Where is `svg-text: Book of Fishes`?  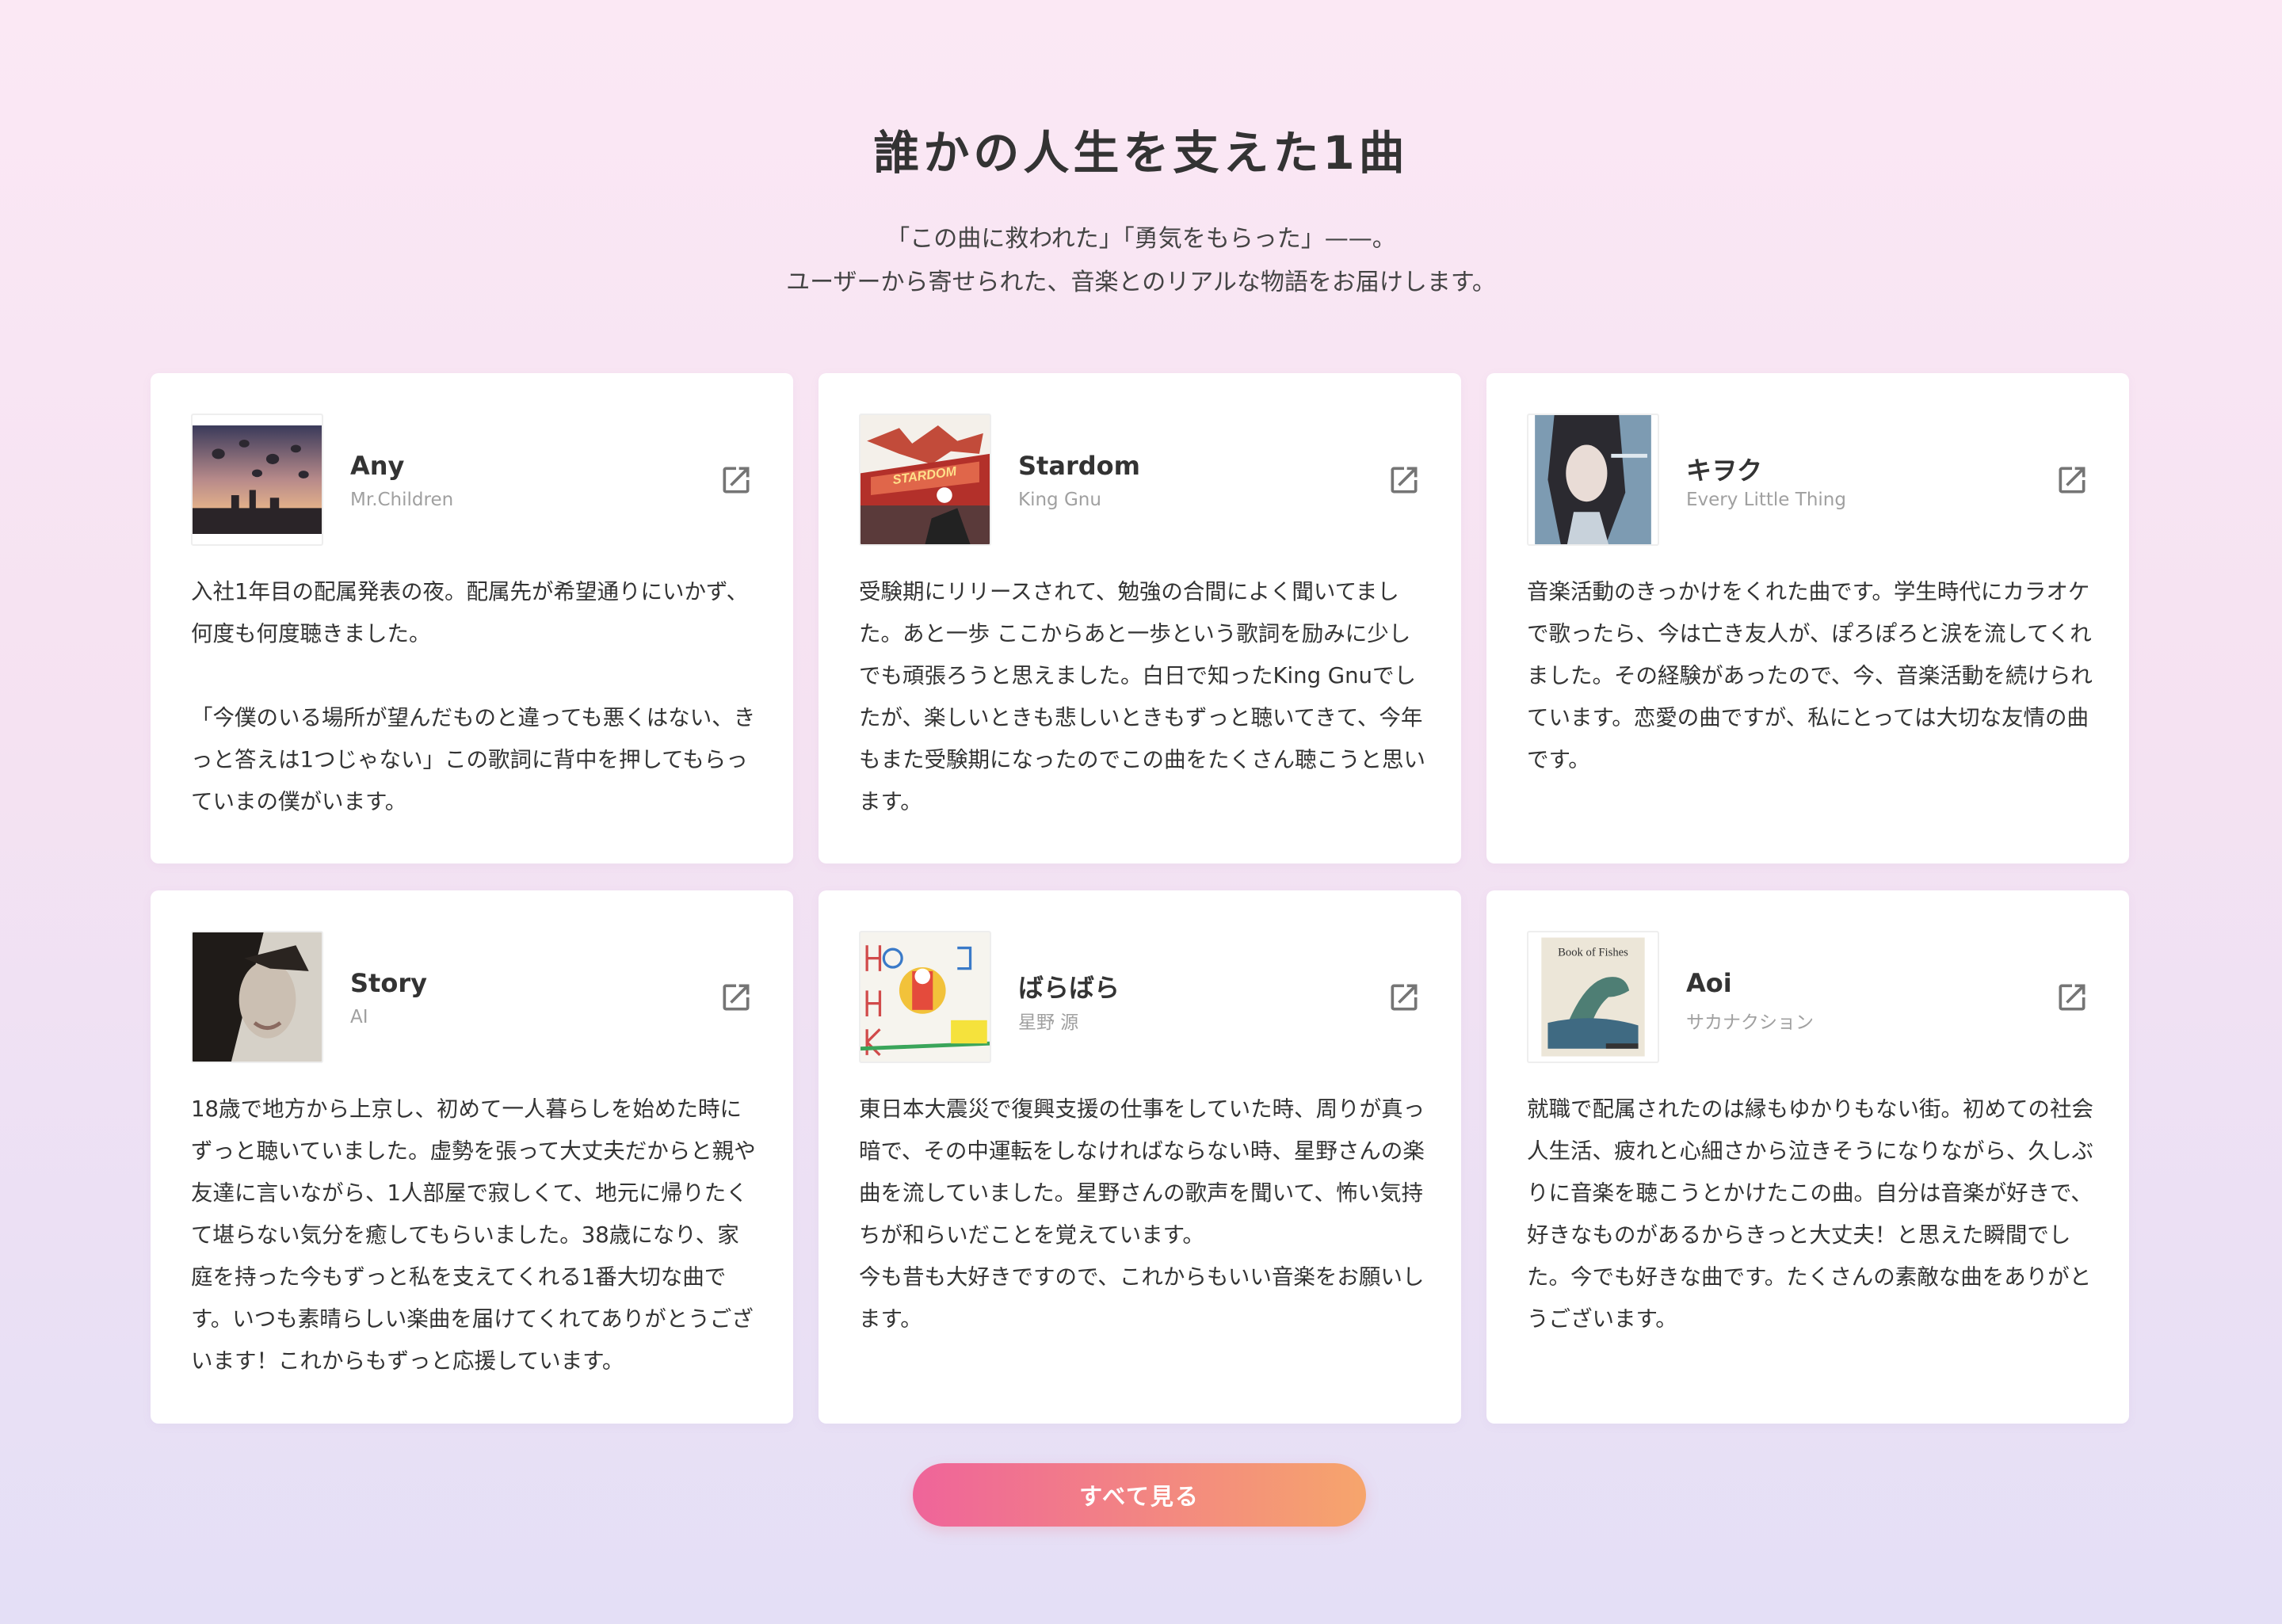 svg-text: Book of Fishes is located at coordinates (1593, 953).